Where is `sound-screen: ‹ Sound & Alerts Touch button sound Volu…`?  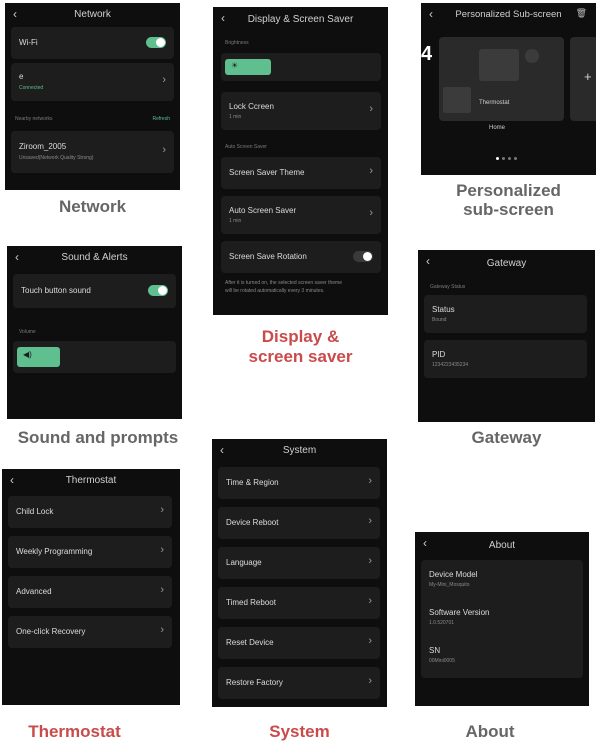
sound-screen: ‹ Sound & Alerts Touch button sound Volu… is located at coordinates (94, 332).